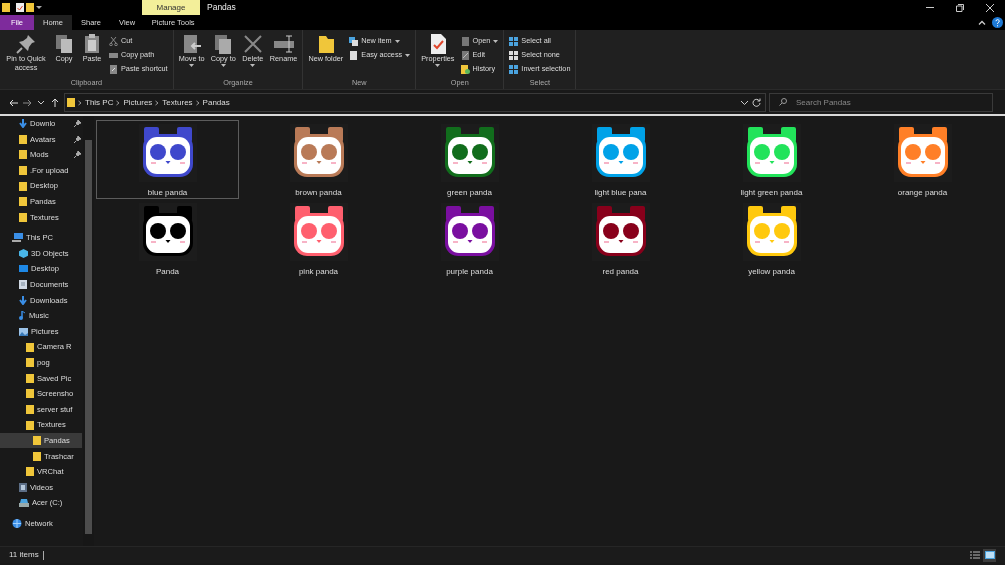 This screenshot has height=565, width=1005. Describe the element at coordinates (99, 102) in the screenshot. I see `breadcrumb-item: This PC` at that location.